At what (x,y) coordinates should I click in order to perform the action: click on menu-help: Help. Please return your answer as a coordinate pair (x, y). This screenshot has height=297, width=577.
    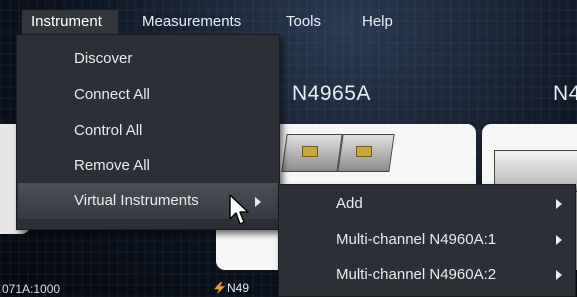
    Looking at the image, I should click on (377, 22).